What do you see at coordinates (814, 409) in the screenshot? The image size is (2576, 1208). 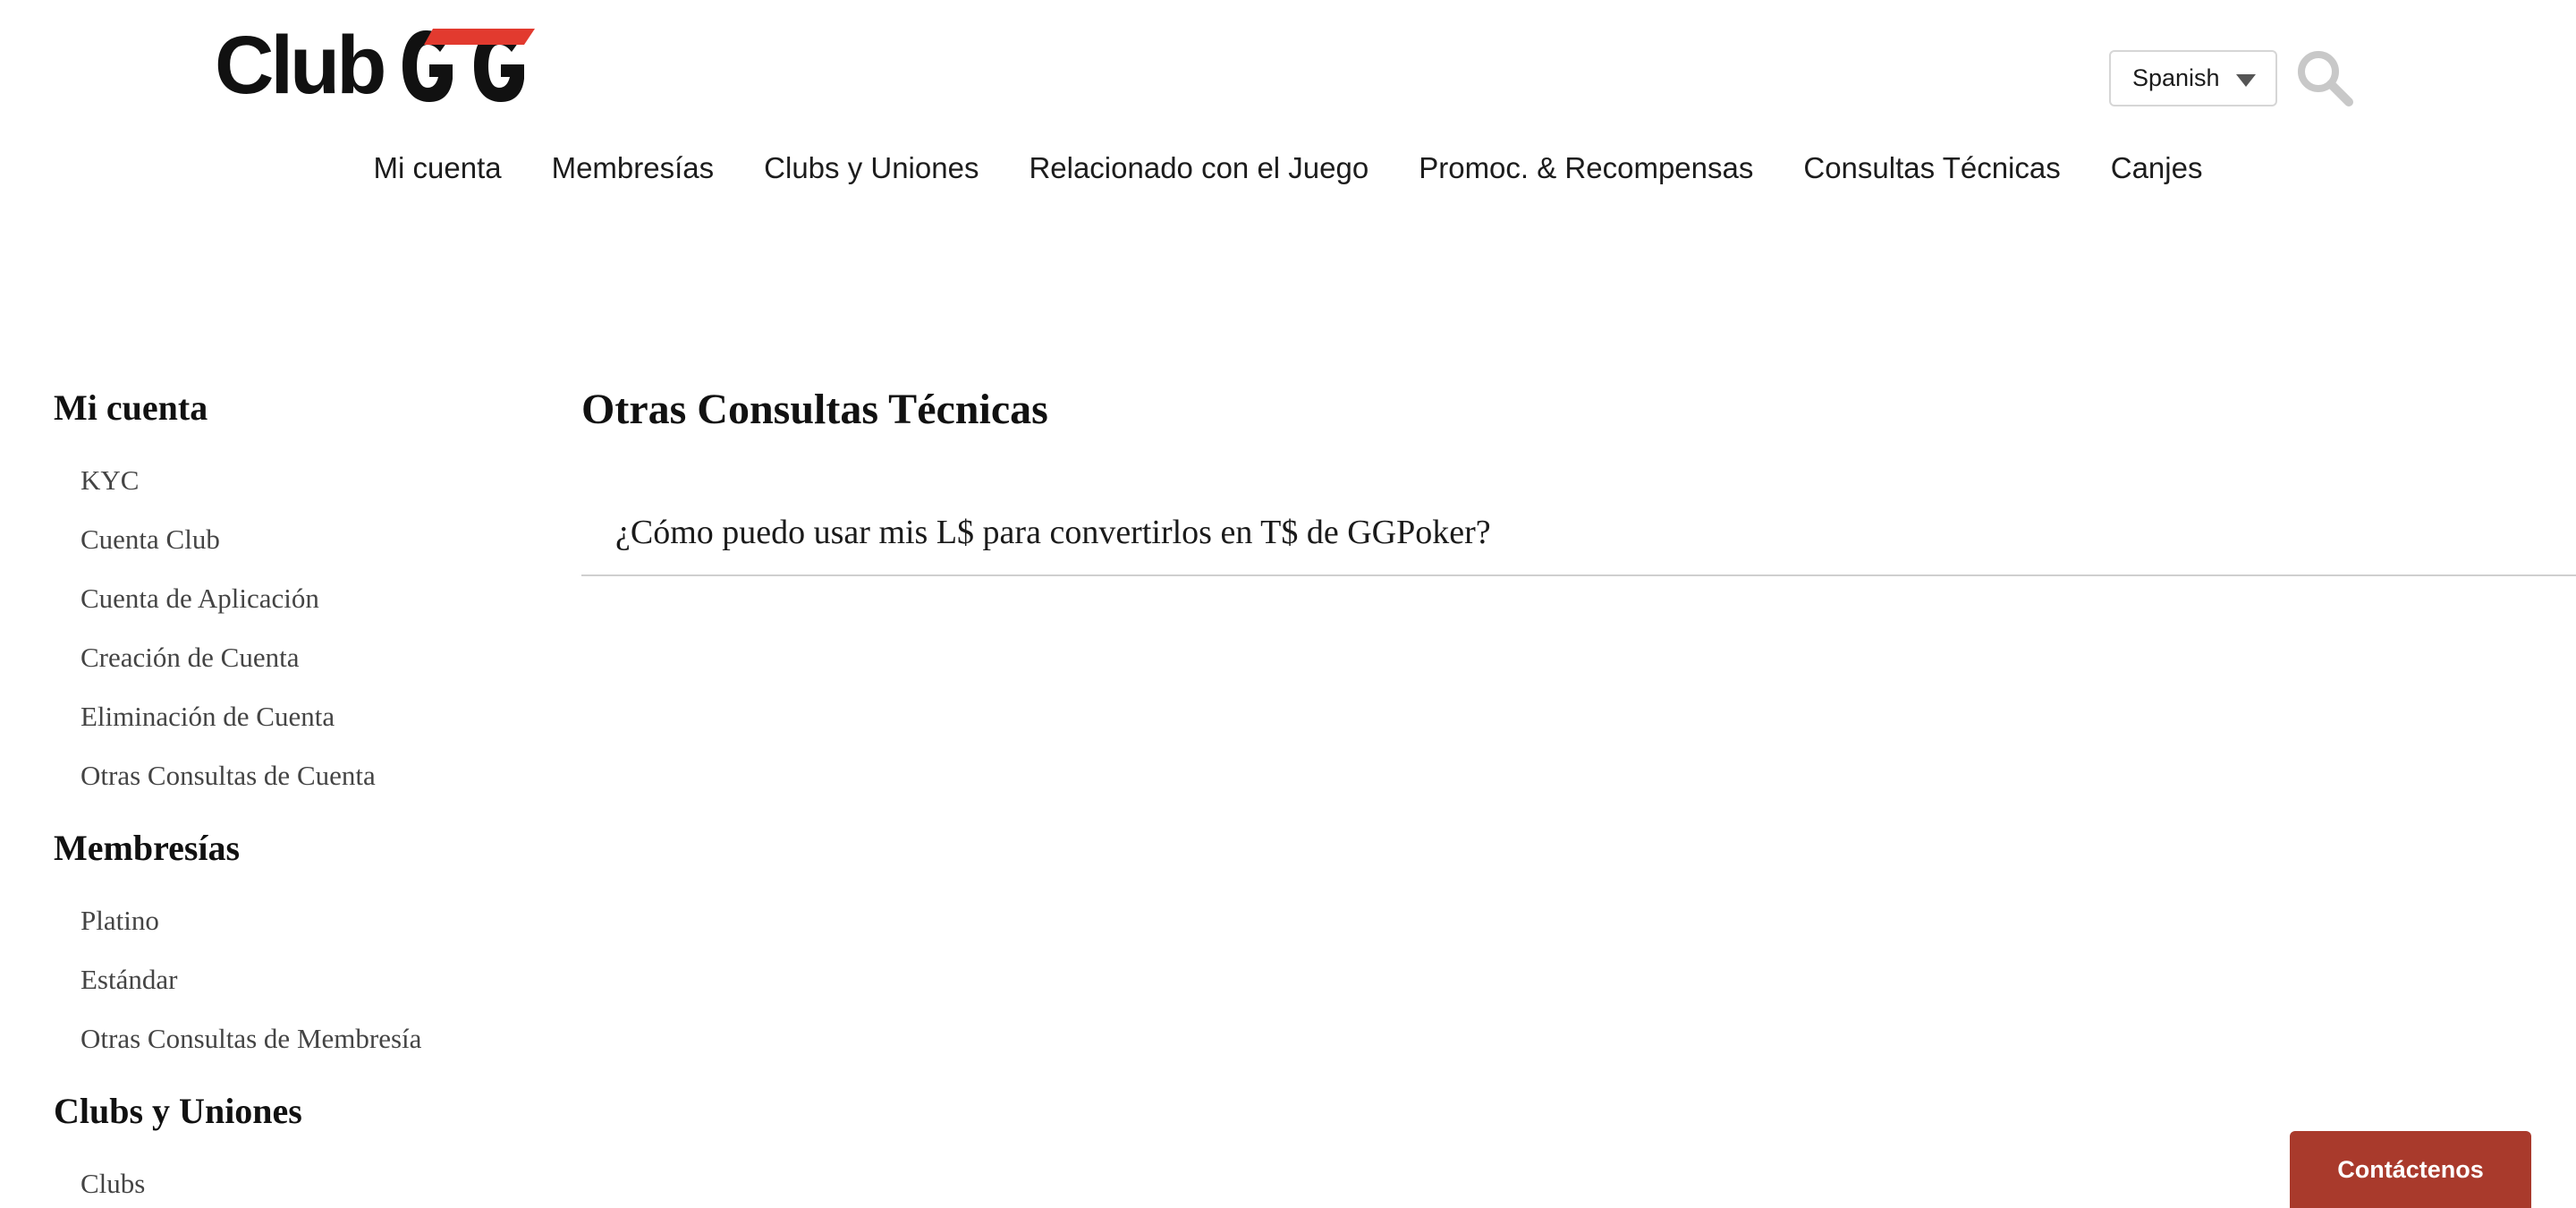 I see `page-title: Otras Consultas Técnicas` at bounding box center [814, 409].